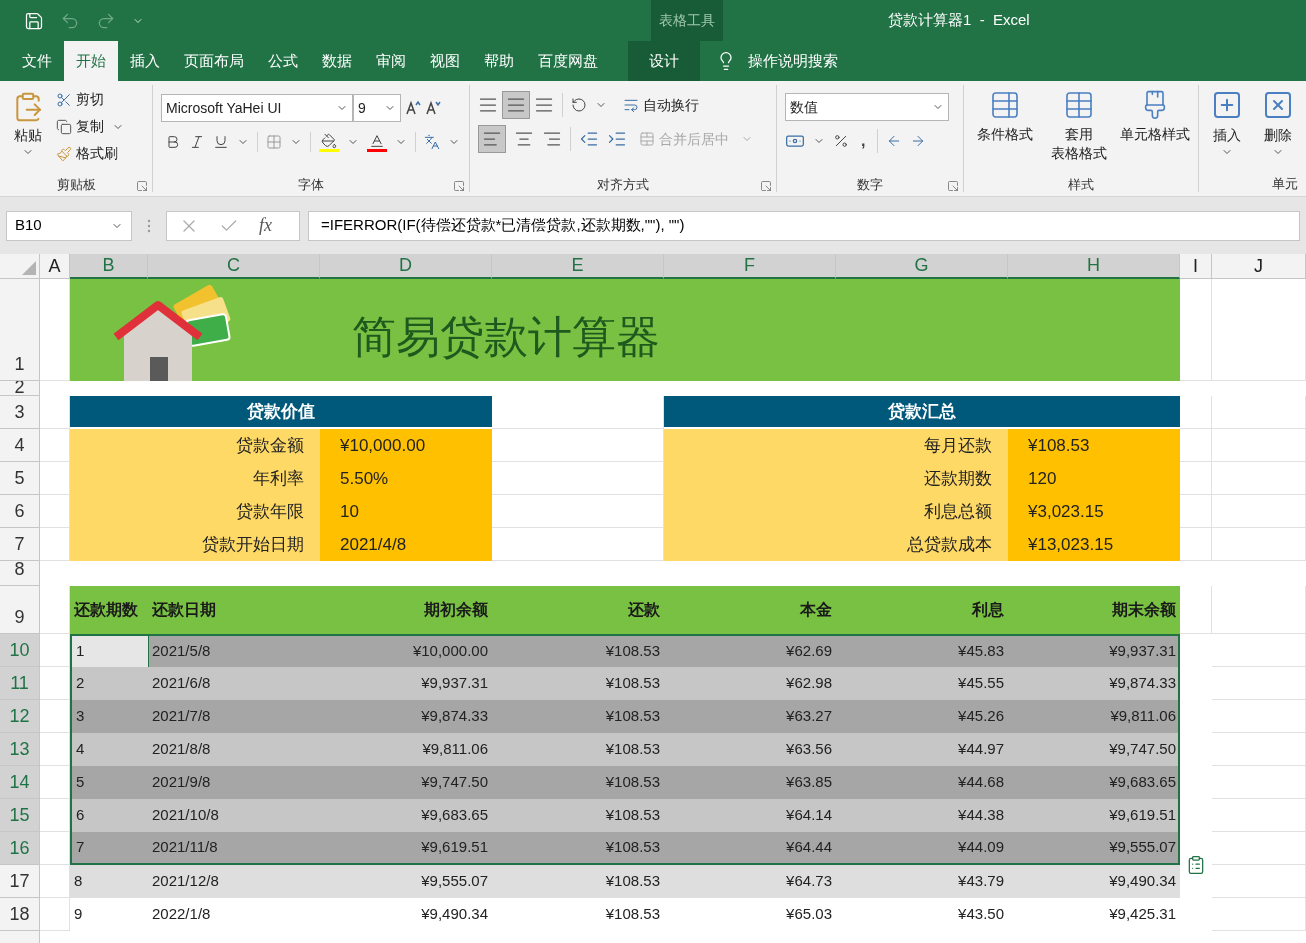 The image size is (1306, 943). Describe the element at coordinates (981, 815) in the screenshot. I see `table-cell-text: ¥44.38` at that location.